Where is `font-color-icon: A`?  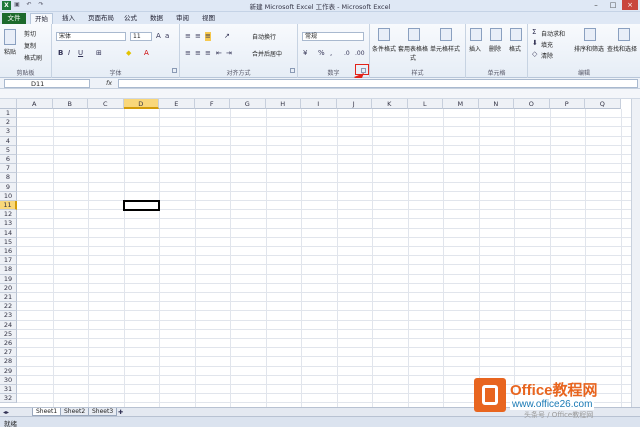 font-color-icon: A is located at coordinates (146, 53).